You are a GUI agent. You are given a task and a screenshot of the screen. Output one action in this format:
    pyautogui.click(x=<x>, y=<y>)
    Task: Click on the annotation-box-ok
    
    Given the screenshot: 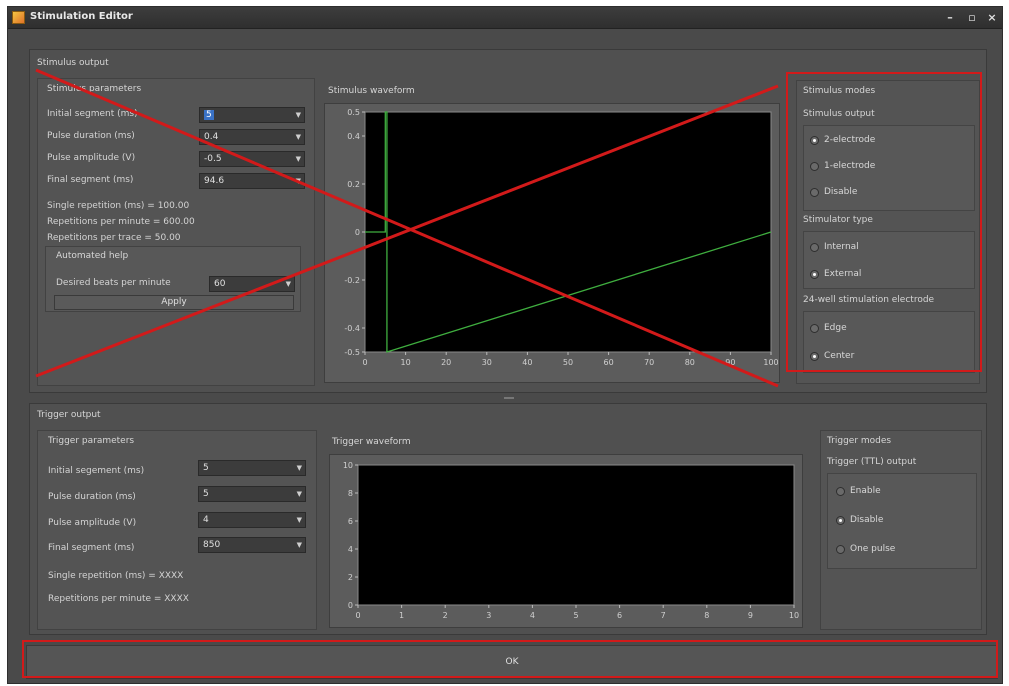 What is the action you would take?
    pyautogui.click(x=510, y=659)
    